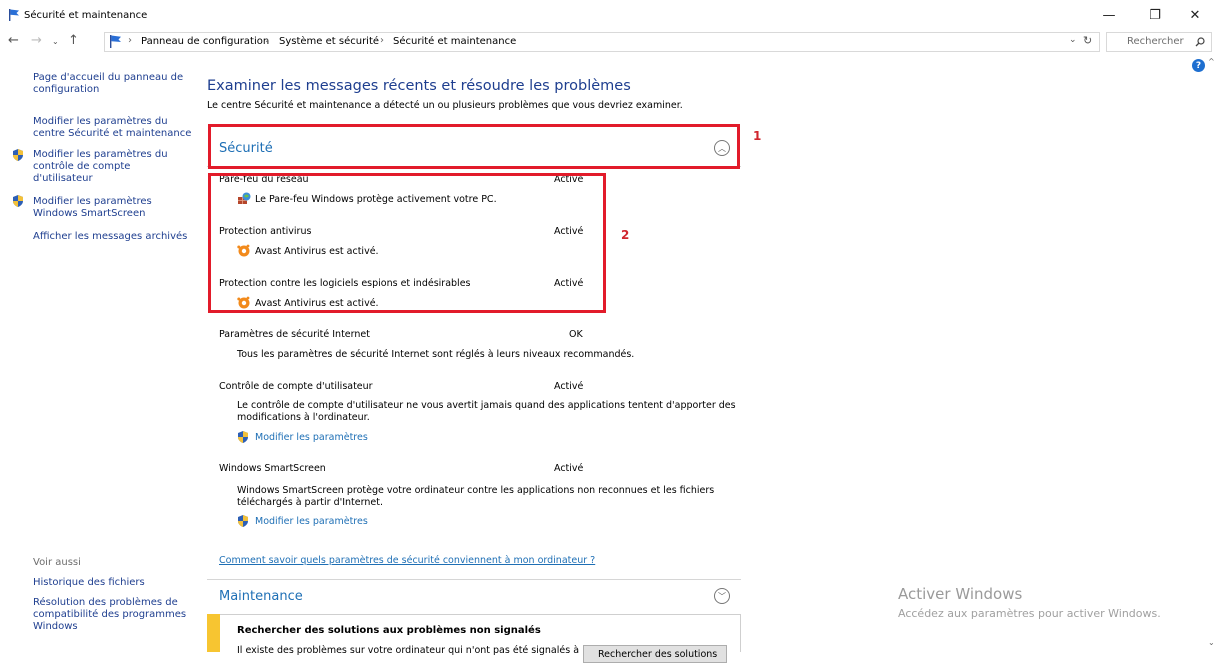  Describe the element at coordinates (82, 166) in the screenshot. I see `sidebar-item-label: contrôle de compte` at that location.